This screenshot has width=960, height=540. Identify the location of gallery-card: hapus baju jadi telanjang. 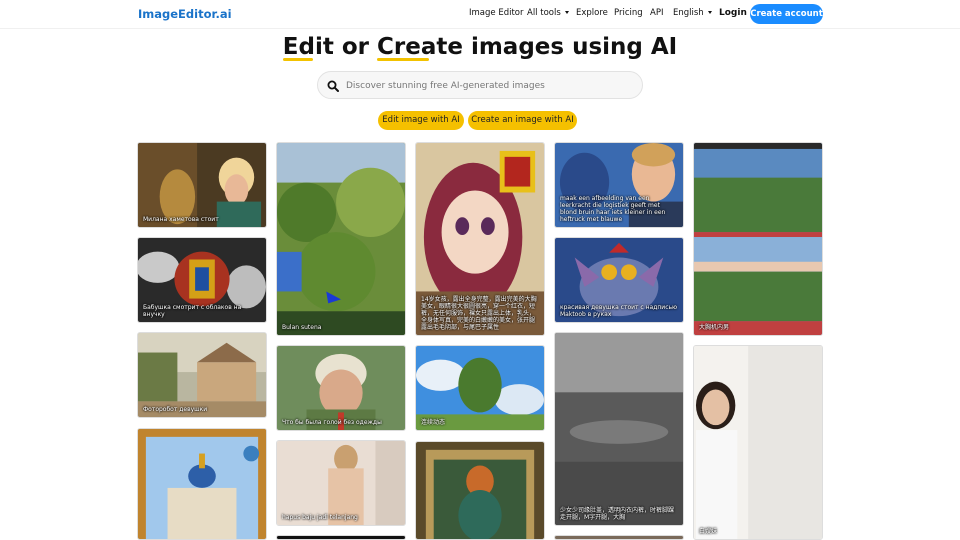
(341, 483).